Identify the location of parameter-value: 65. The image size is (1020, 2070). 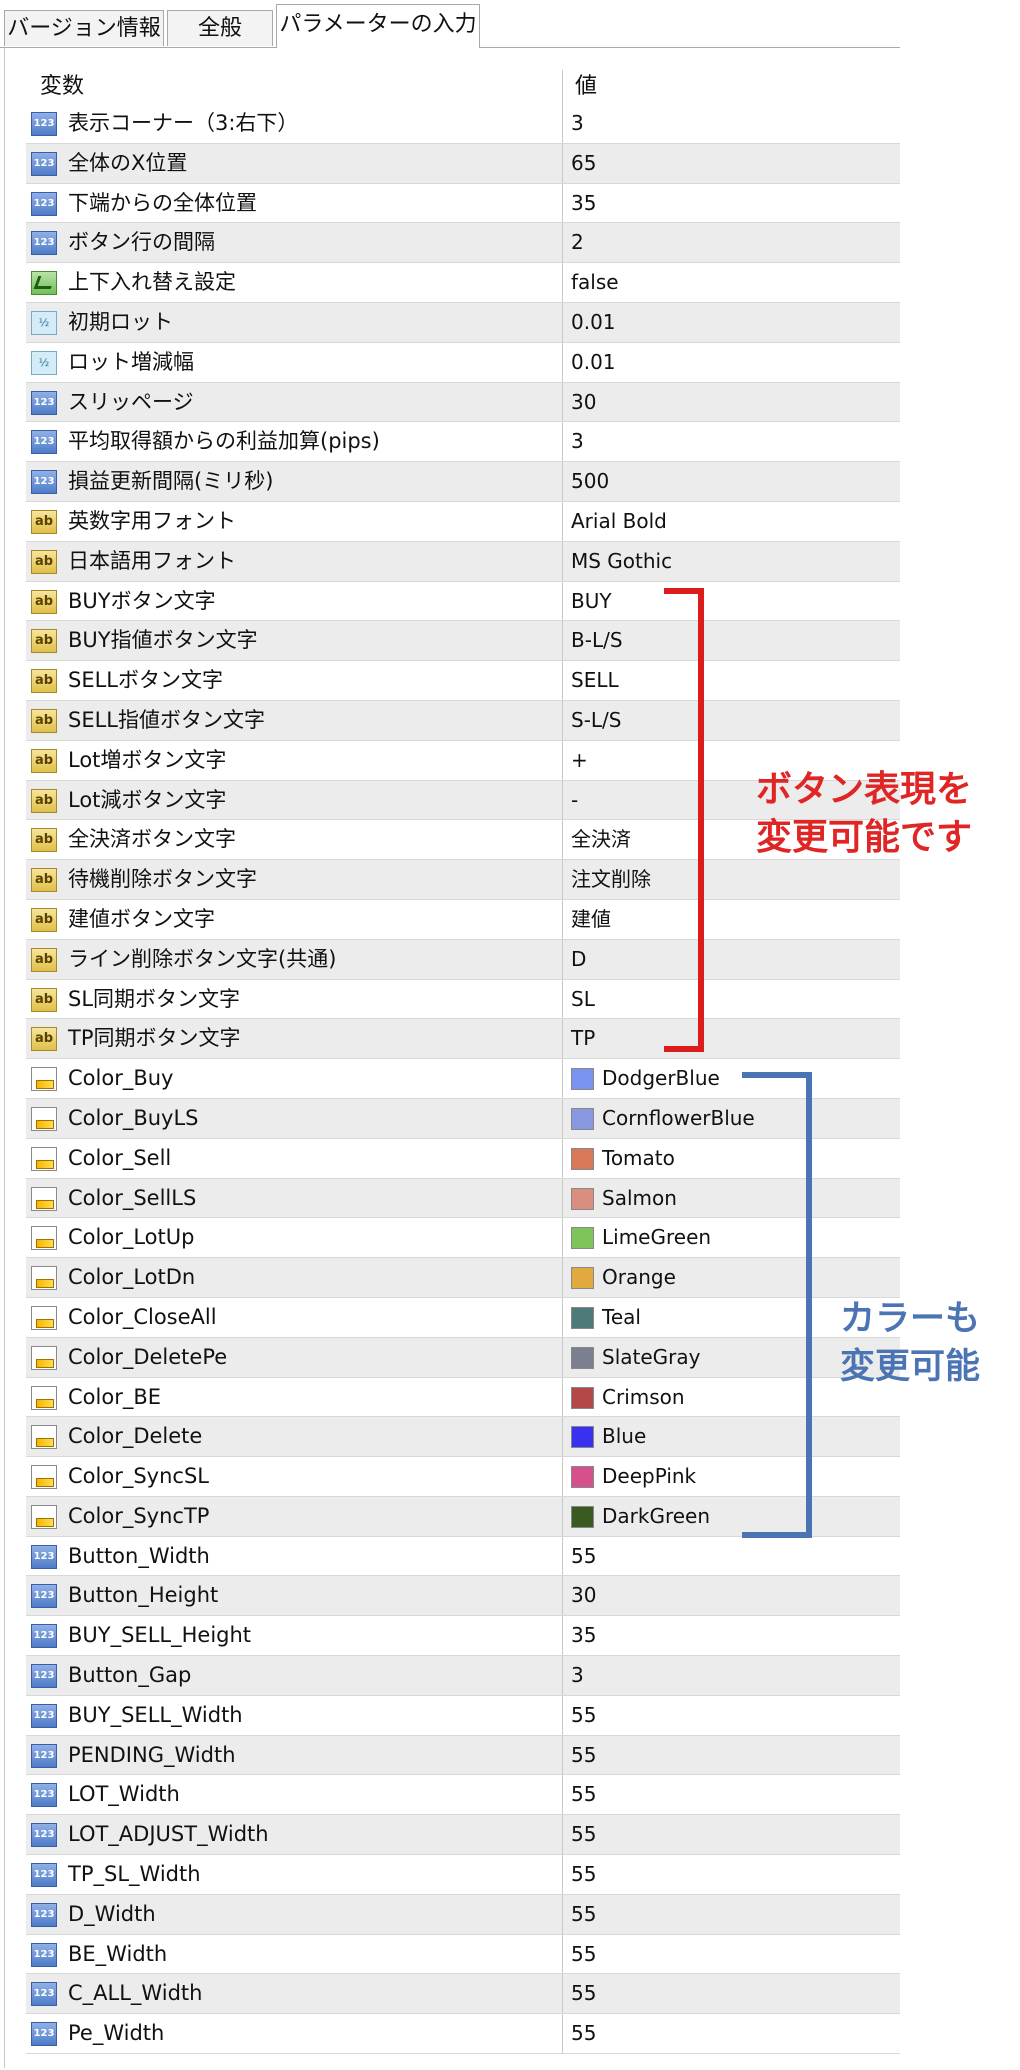
(583, 163).